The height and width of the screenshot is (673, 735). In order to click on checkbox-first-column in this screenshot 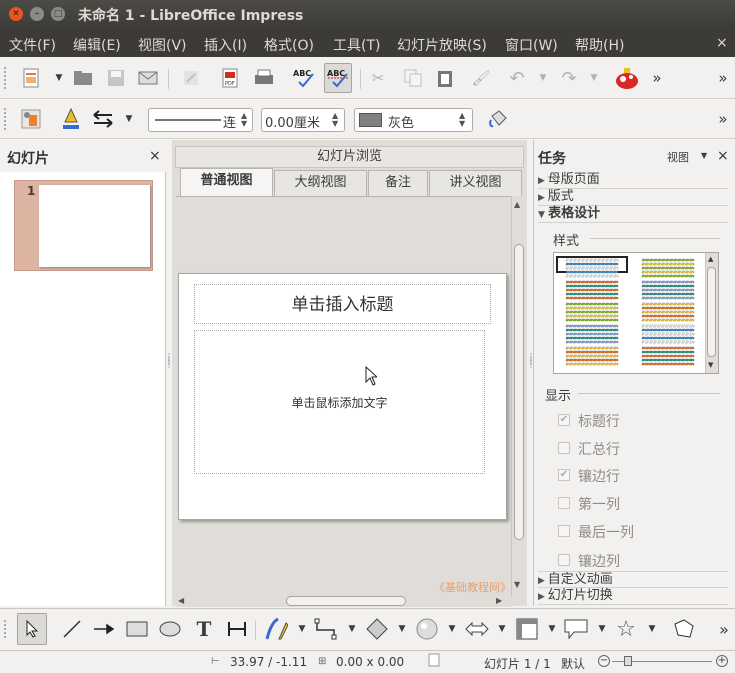, I will do `click(564, 503)`.